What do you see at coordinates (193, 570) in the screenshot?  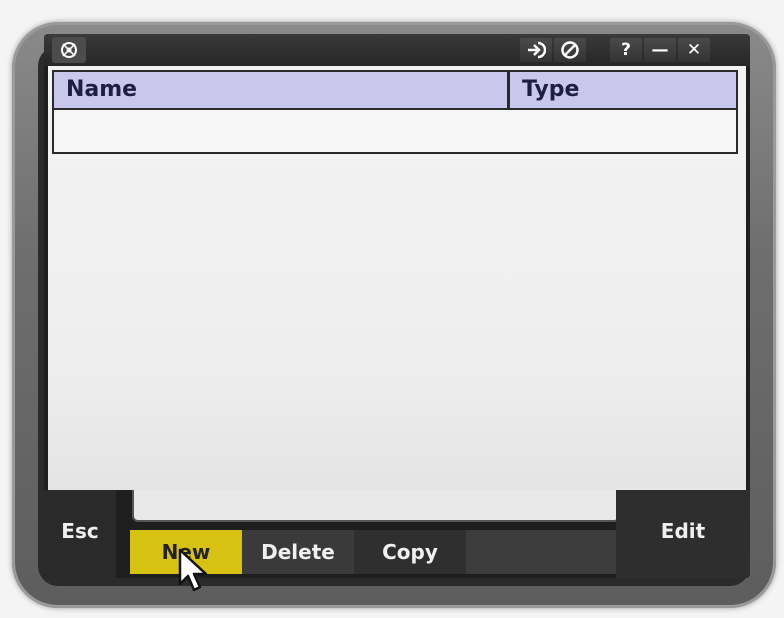 I see `mouse-pointer-icon` at bounding box center [193, 570].